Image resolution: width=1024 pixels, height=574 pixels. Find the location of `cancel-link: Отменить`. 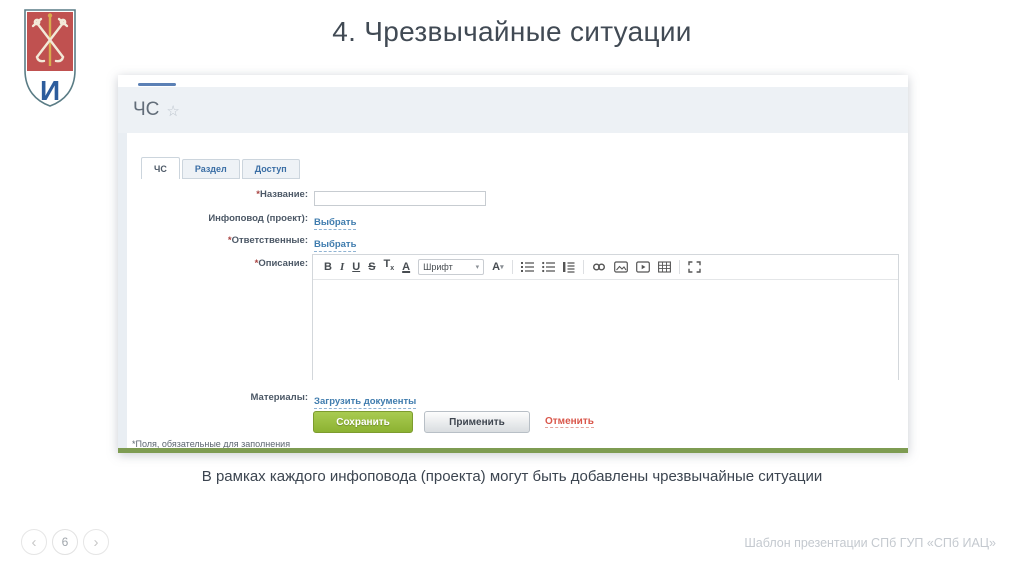

cancel-link: Отменить is located at coordinates (569, 422).